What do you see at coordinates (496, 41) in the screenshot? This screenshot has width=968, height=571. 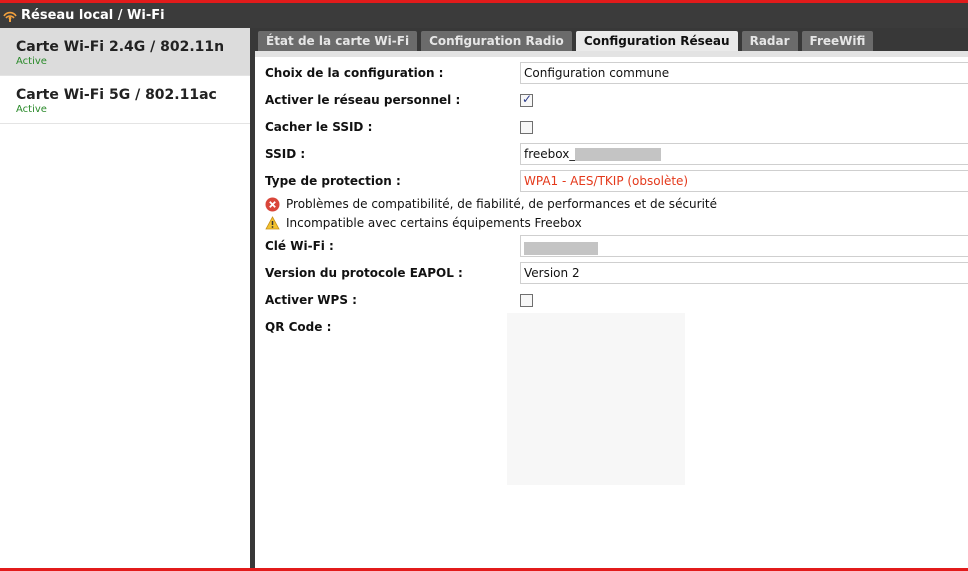 I see `tab-configuration-radio: Configuration Radio` at bounding box center [496, 41].